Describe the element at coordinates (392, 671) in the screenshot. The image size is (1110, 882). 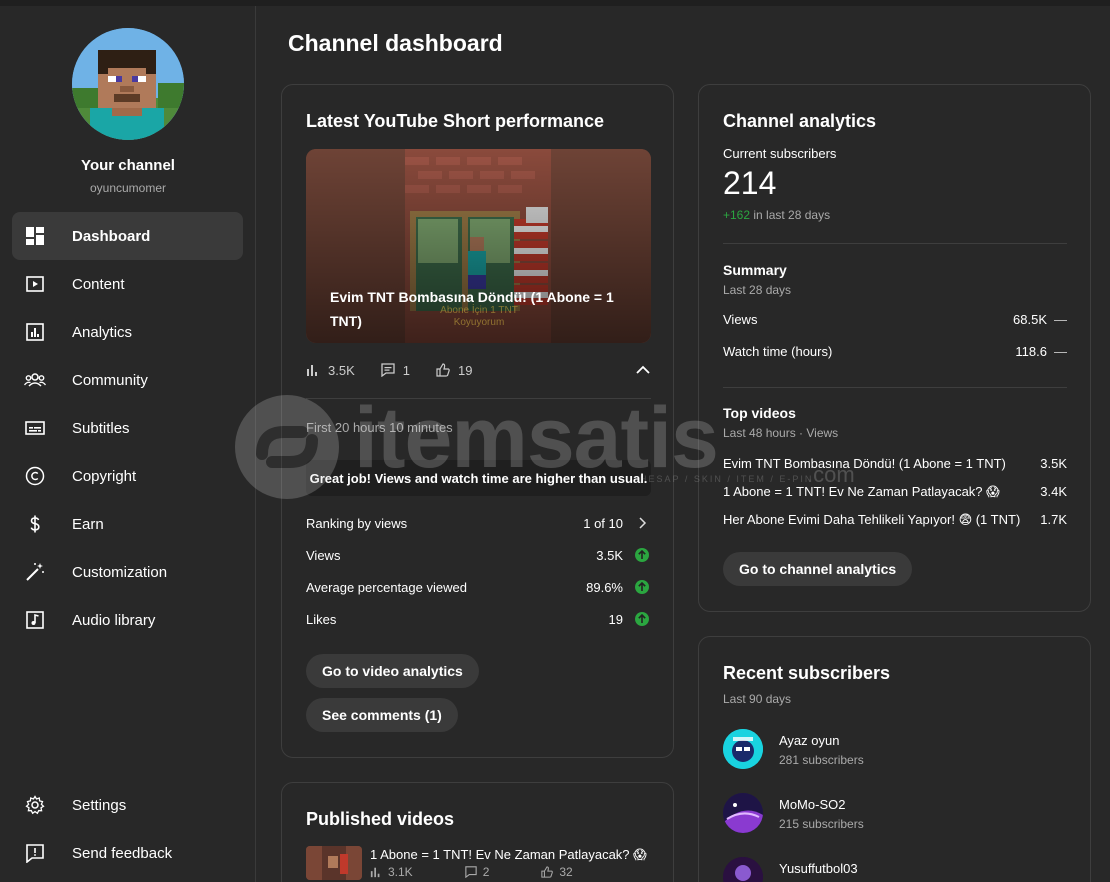
I see `go-to-video-analytics-button: Go to video analytics` at that location.